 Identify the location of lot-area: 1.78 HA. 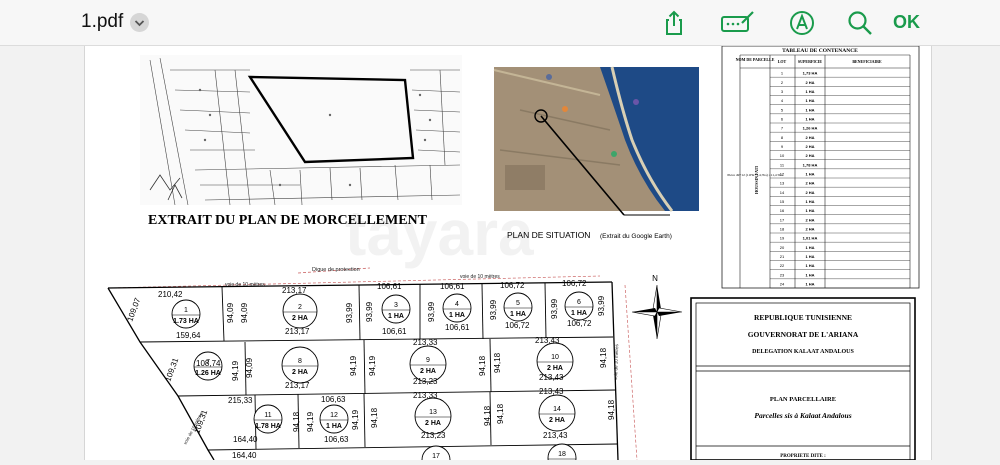
(268, 426).